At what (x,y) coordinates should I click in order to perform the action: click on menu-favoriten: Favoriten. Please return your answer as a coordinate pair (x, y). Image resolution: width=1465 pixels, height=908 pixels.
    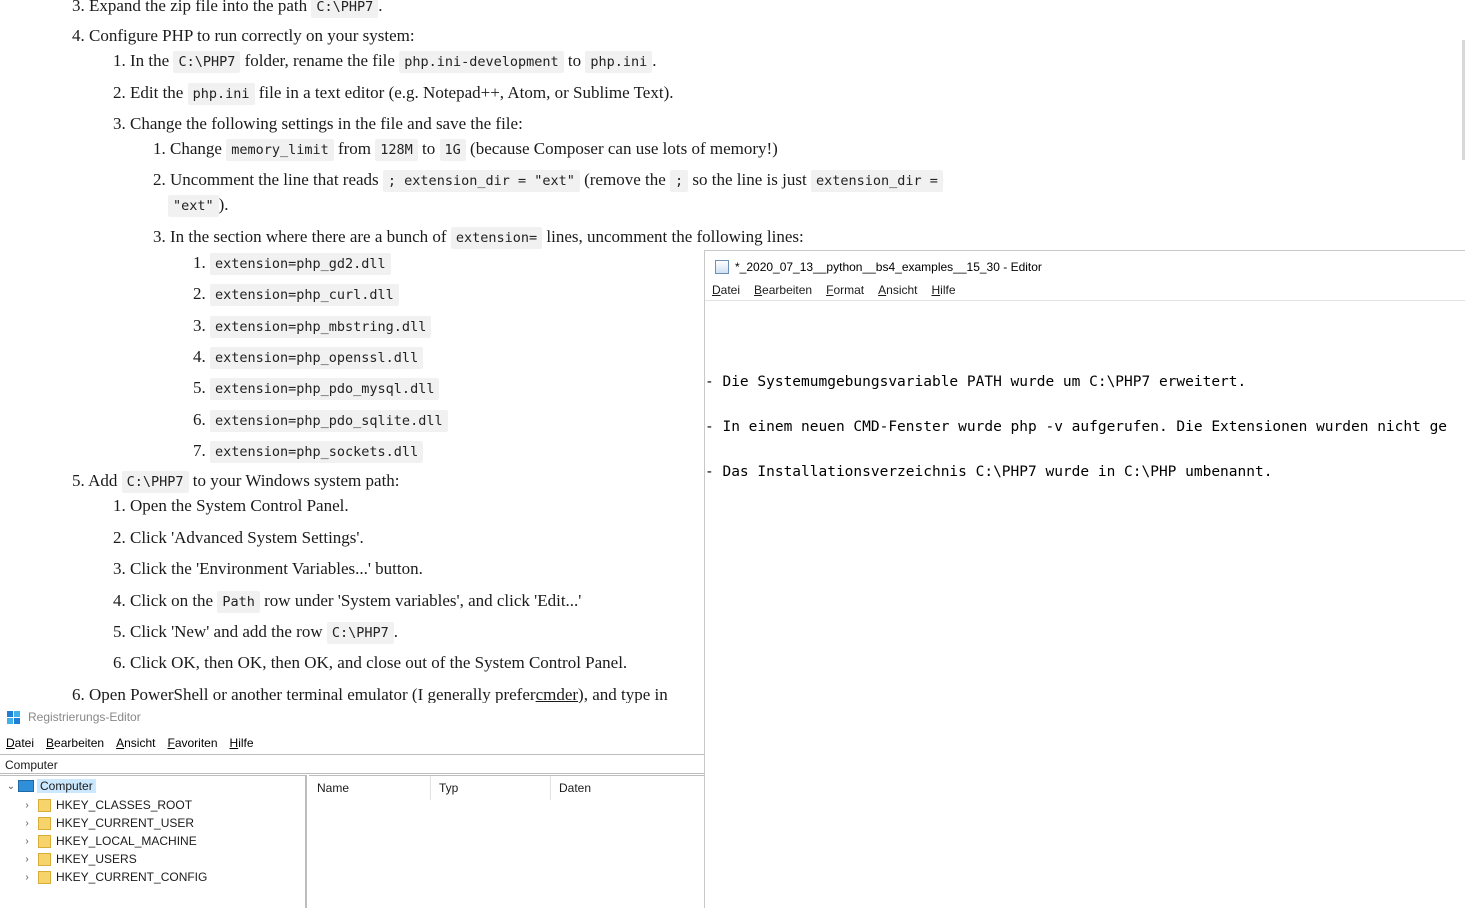
    Looking at the image, I should click on (192, 743).